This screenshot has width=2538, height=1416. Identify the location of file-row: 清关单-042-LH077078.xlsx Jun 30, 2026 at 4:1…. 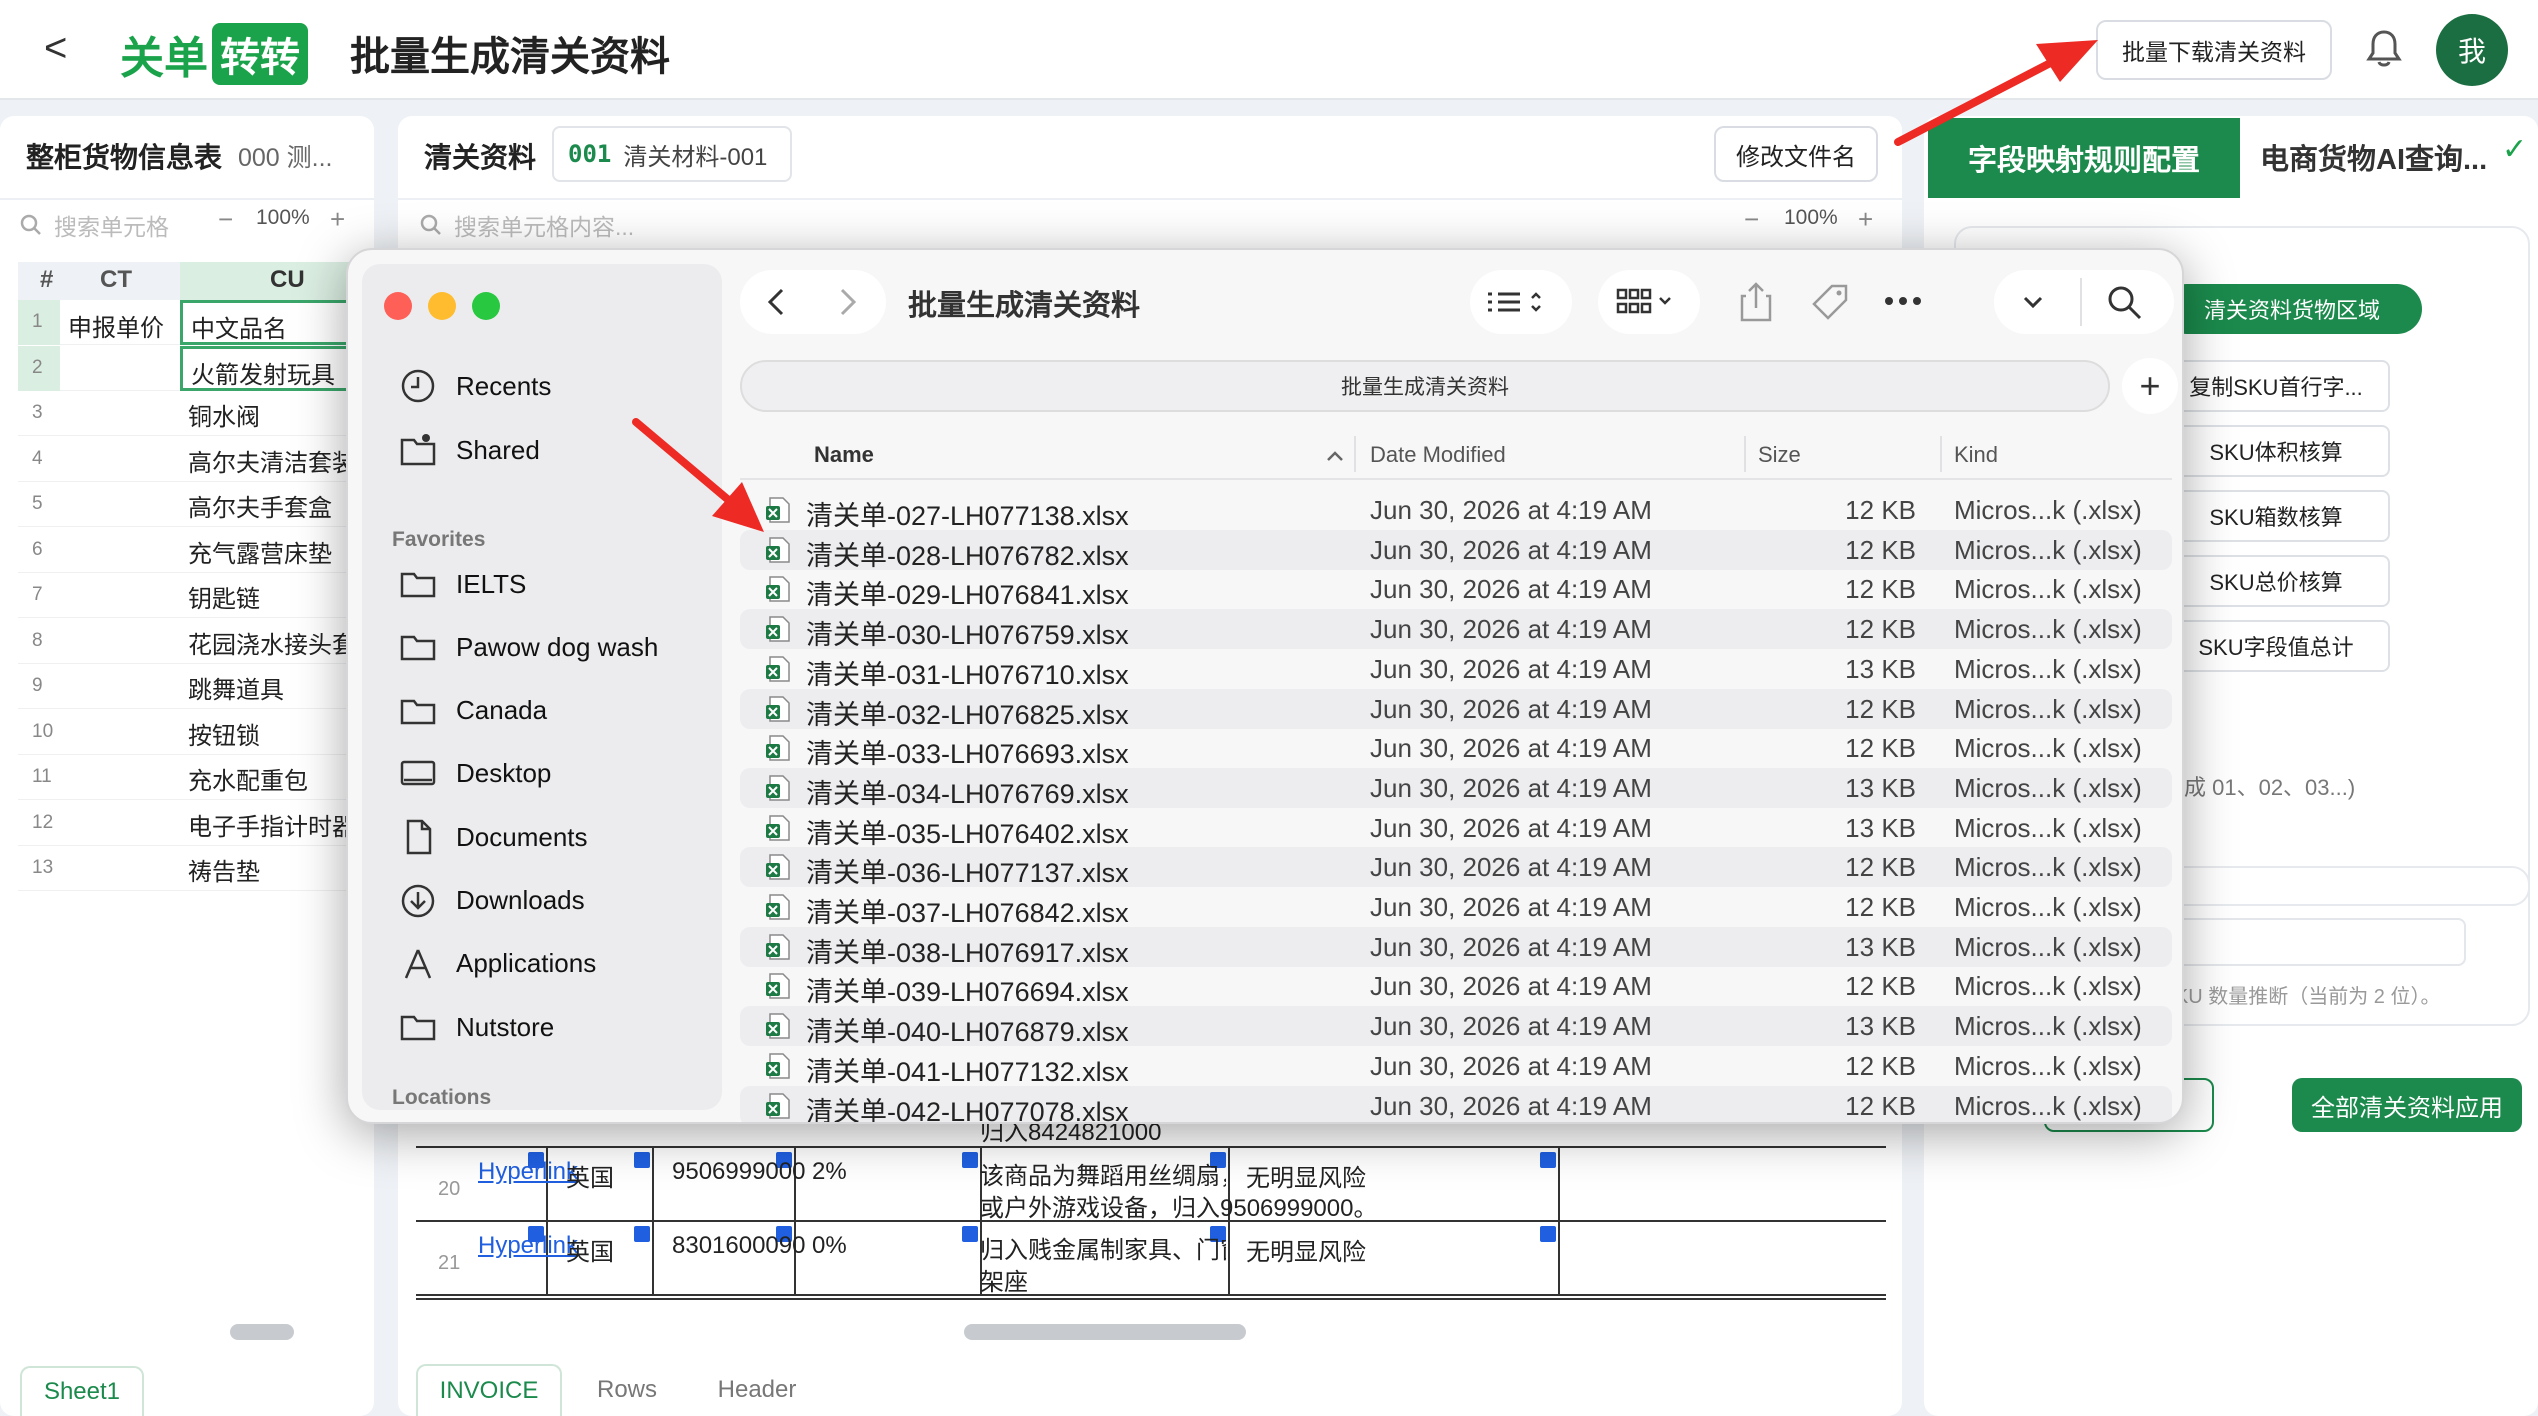
(1456, 1103).